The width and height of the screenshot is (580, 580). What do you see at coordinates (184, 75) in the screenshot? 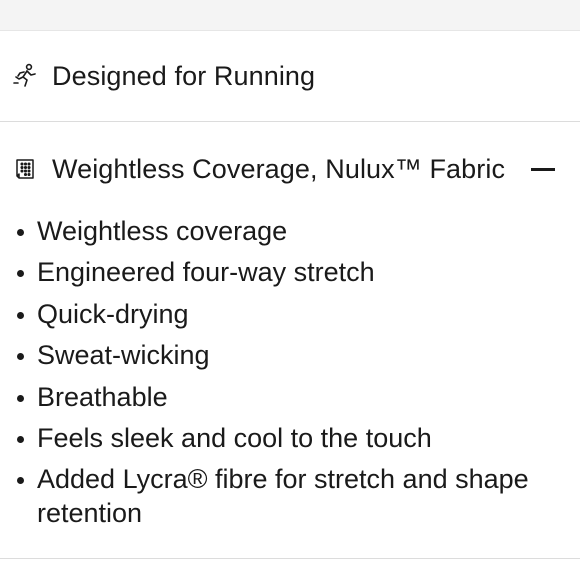
I see `section-label: Designed for Running` at bounding box center [184, 75].